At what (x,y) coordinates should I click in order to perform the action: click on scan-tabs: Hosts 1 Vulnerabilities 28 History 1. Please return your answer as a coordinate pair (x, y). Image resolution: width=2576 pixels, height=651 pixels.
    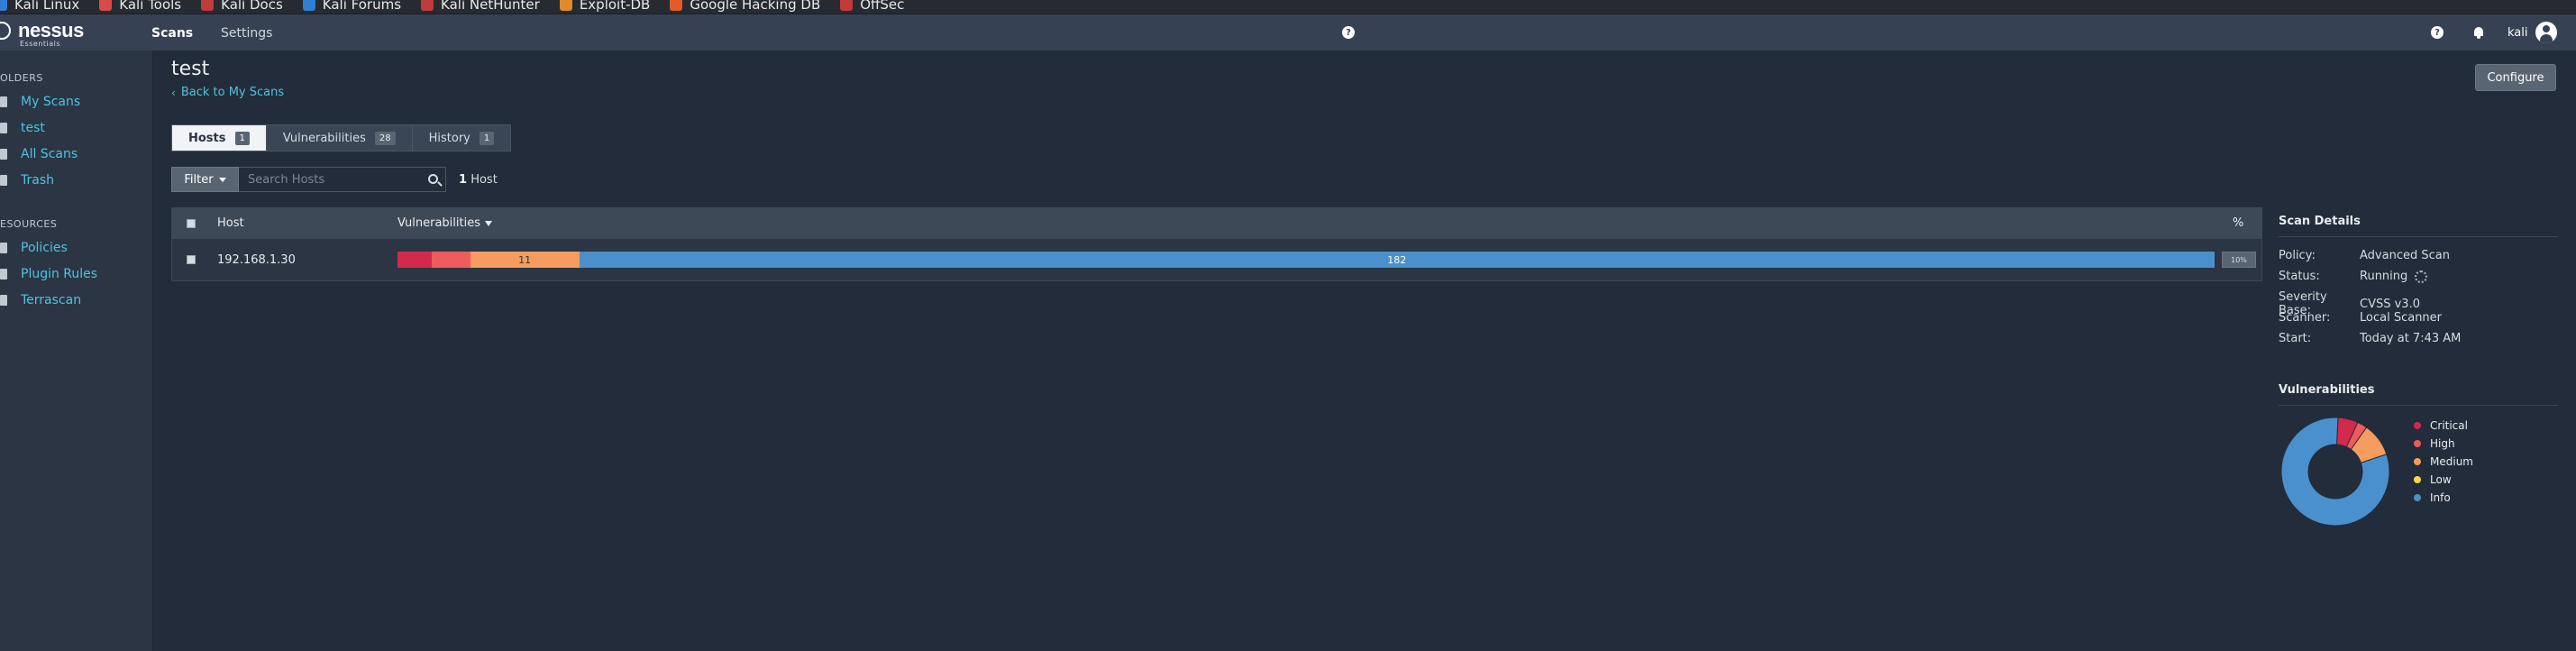
    Looking at the image, I should click on (341, 137).